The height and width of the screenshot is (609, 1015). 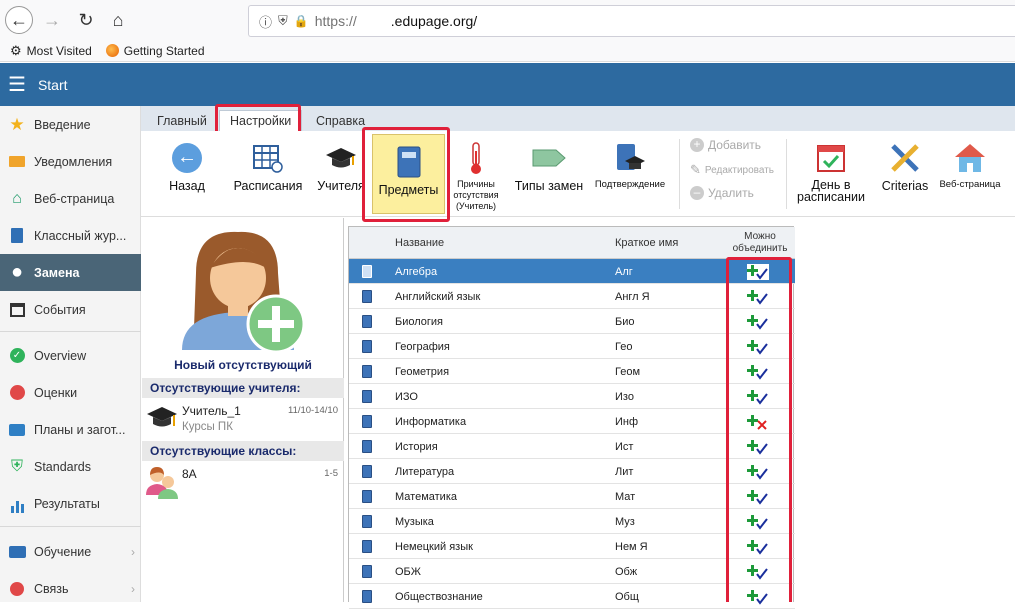 What do you see at coordinates (725, 145) in the screenshot?
I see `add-button: + Добавить` at bounding box center [725, 145].